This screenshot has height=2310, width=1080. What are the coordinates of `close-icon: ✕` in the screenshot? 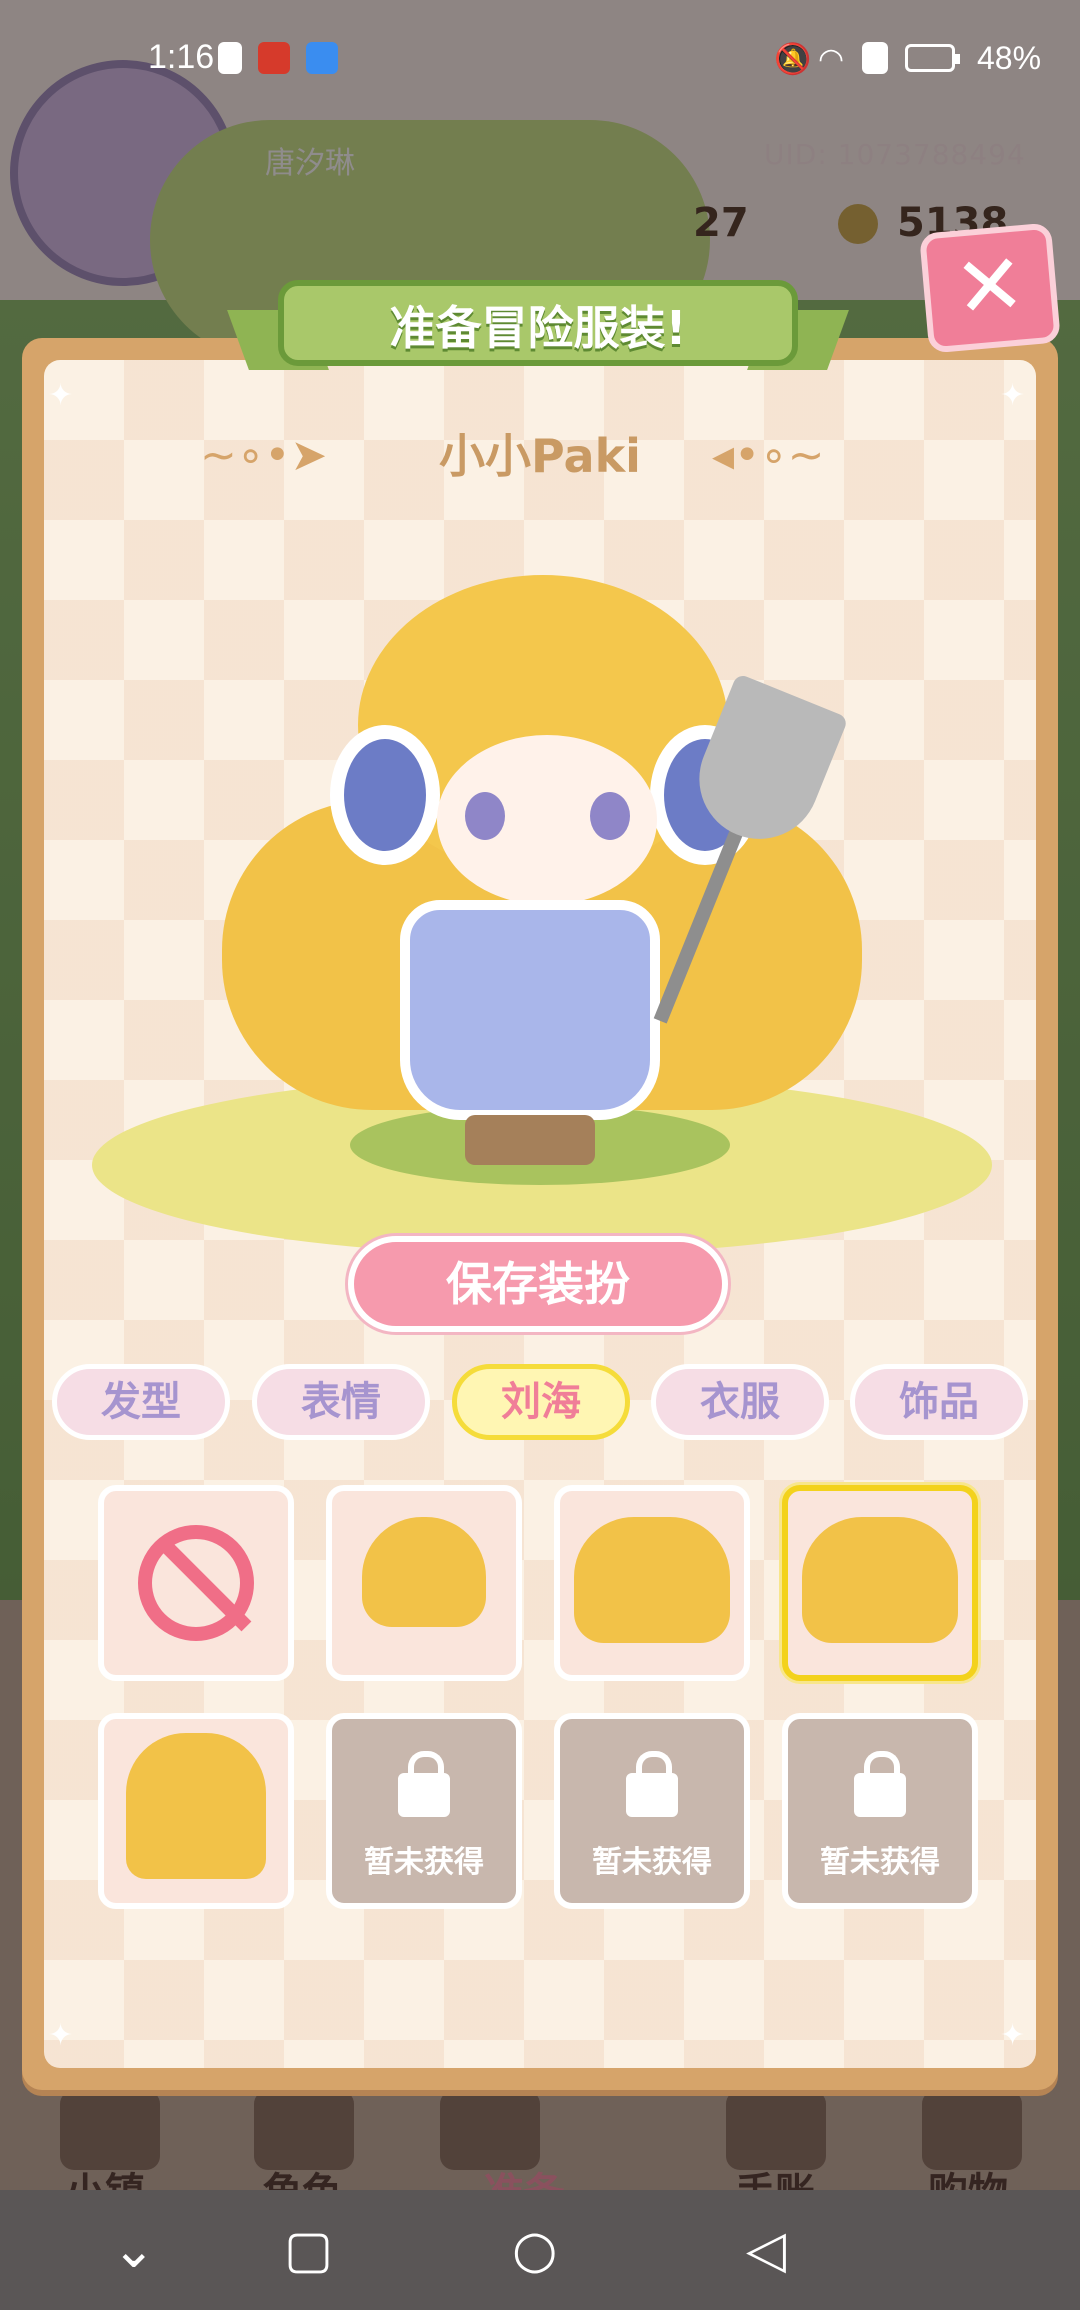 It's located at (990, 286).